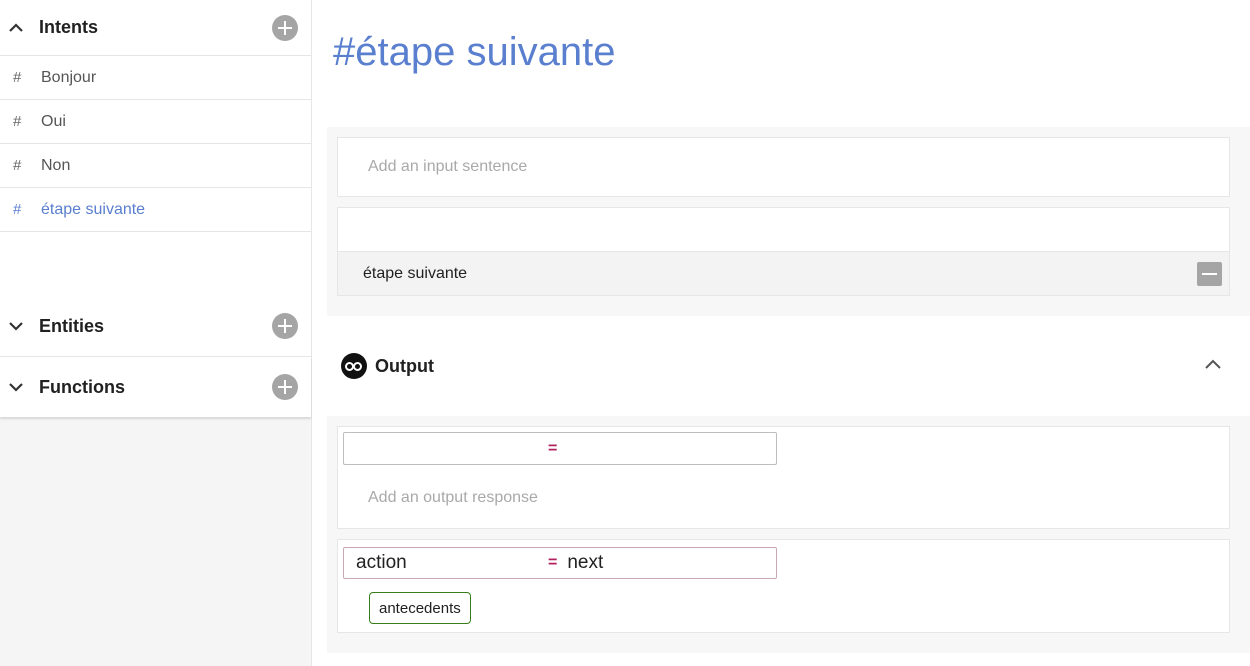 The width and height of the screenshot is (1250, 666). I want to click on functions-header: Functions, so click(155, 387).